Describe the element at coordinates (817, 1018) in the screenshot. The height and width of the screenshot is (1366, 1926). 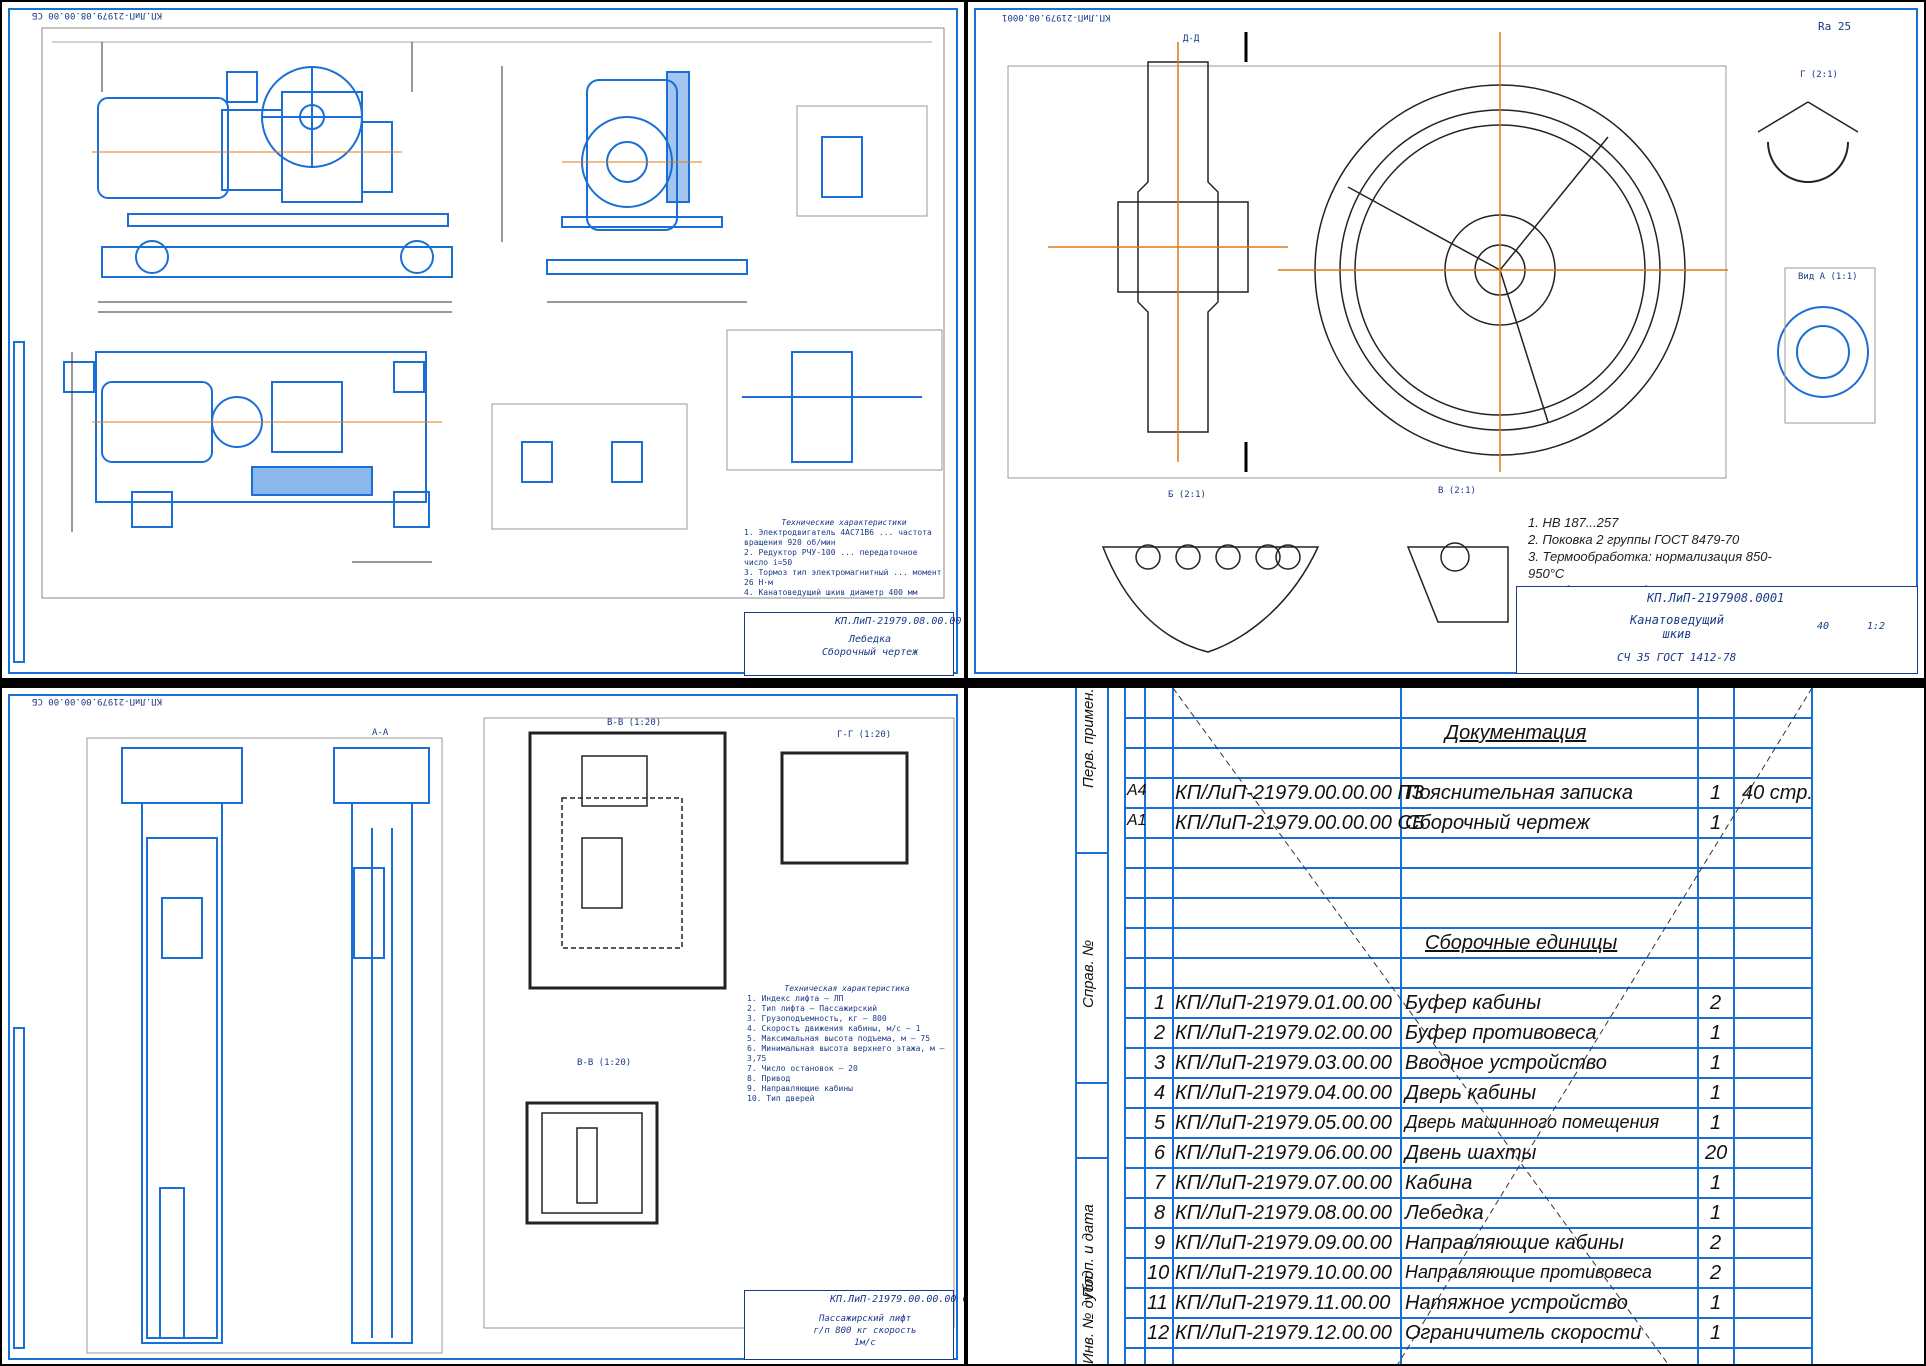
I see `tech-line: 3. Грузоподъемность, кг — 800` at that location.